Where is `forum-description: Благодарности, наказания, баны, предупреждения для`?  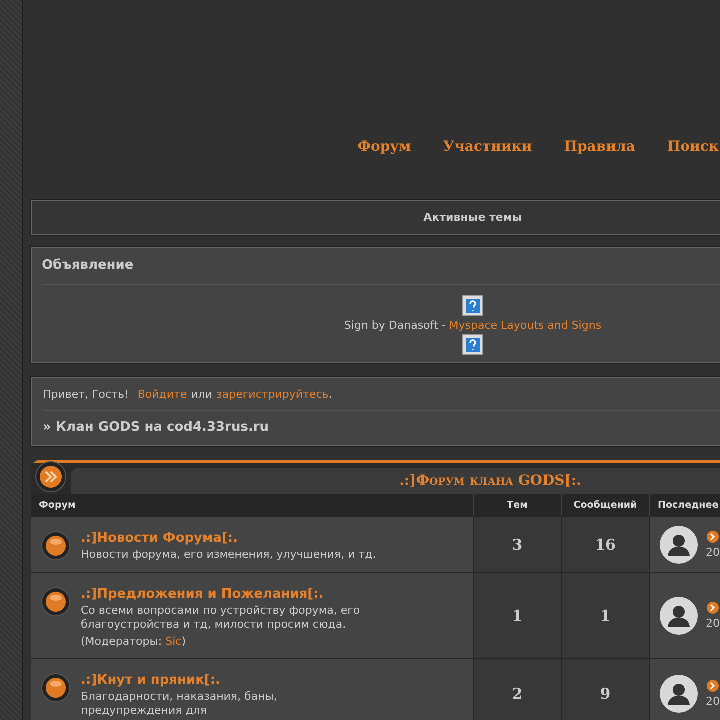
forum-description: Благодарности, наказания, баны, предупреждения для is located at coordinates (179, 704).